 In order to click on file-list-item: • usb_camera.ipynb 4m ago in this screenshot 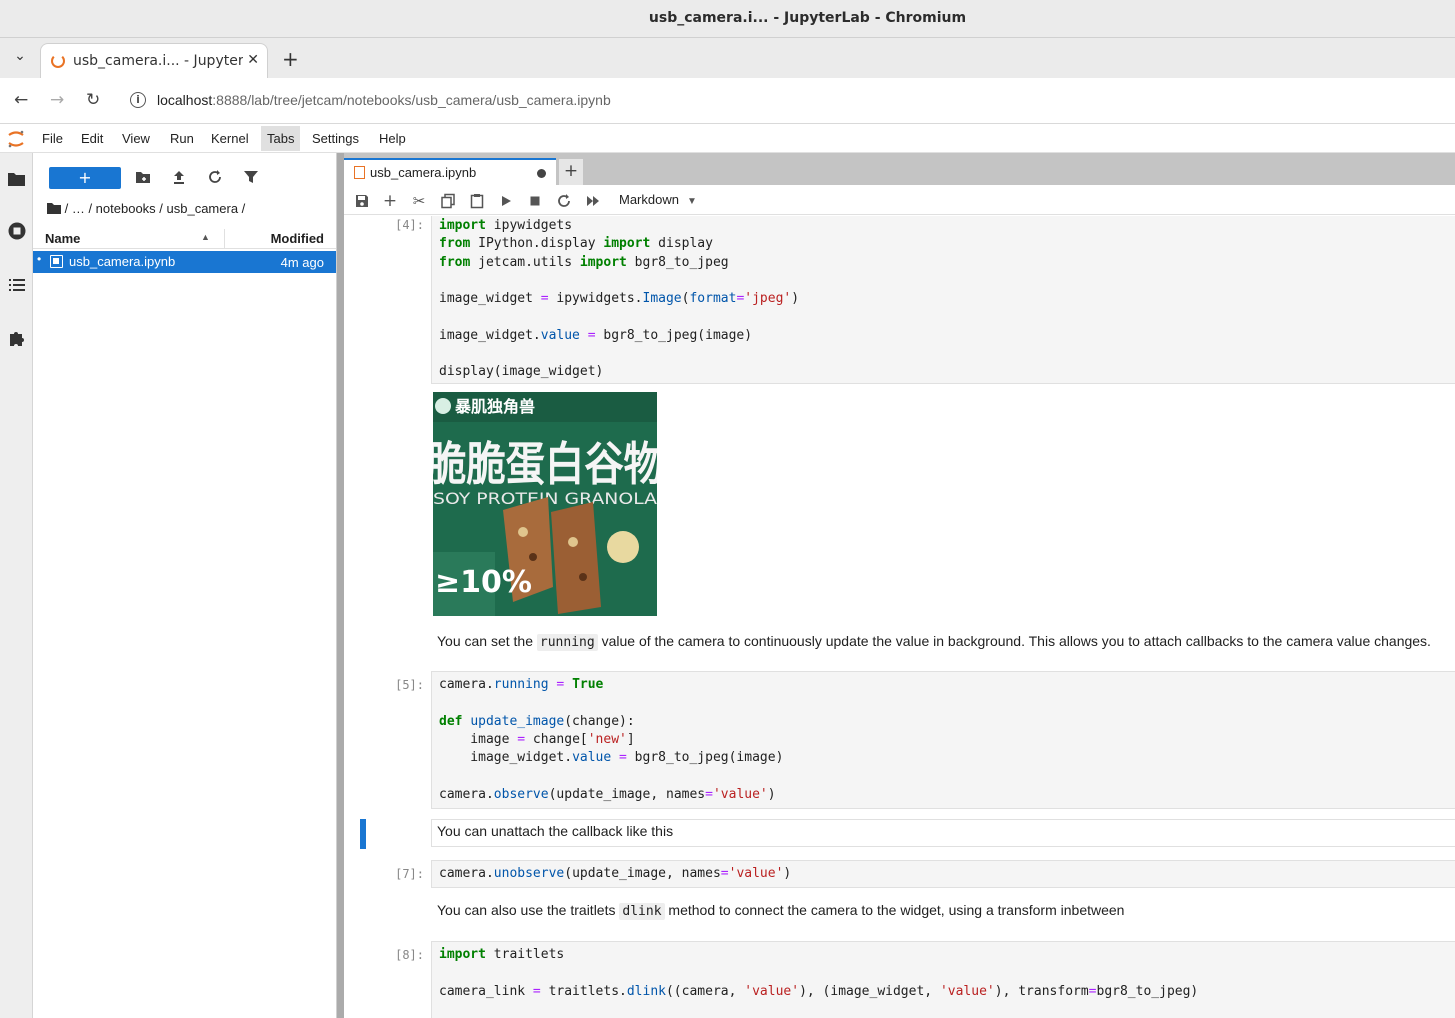, I will do `click(184, 262)`.